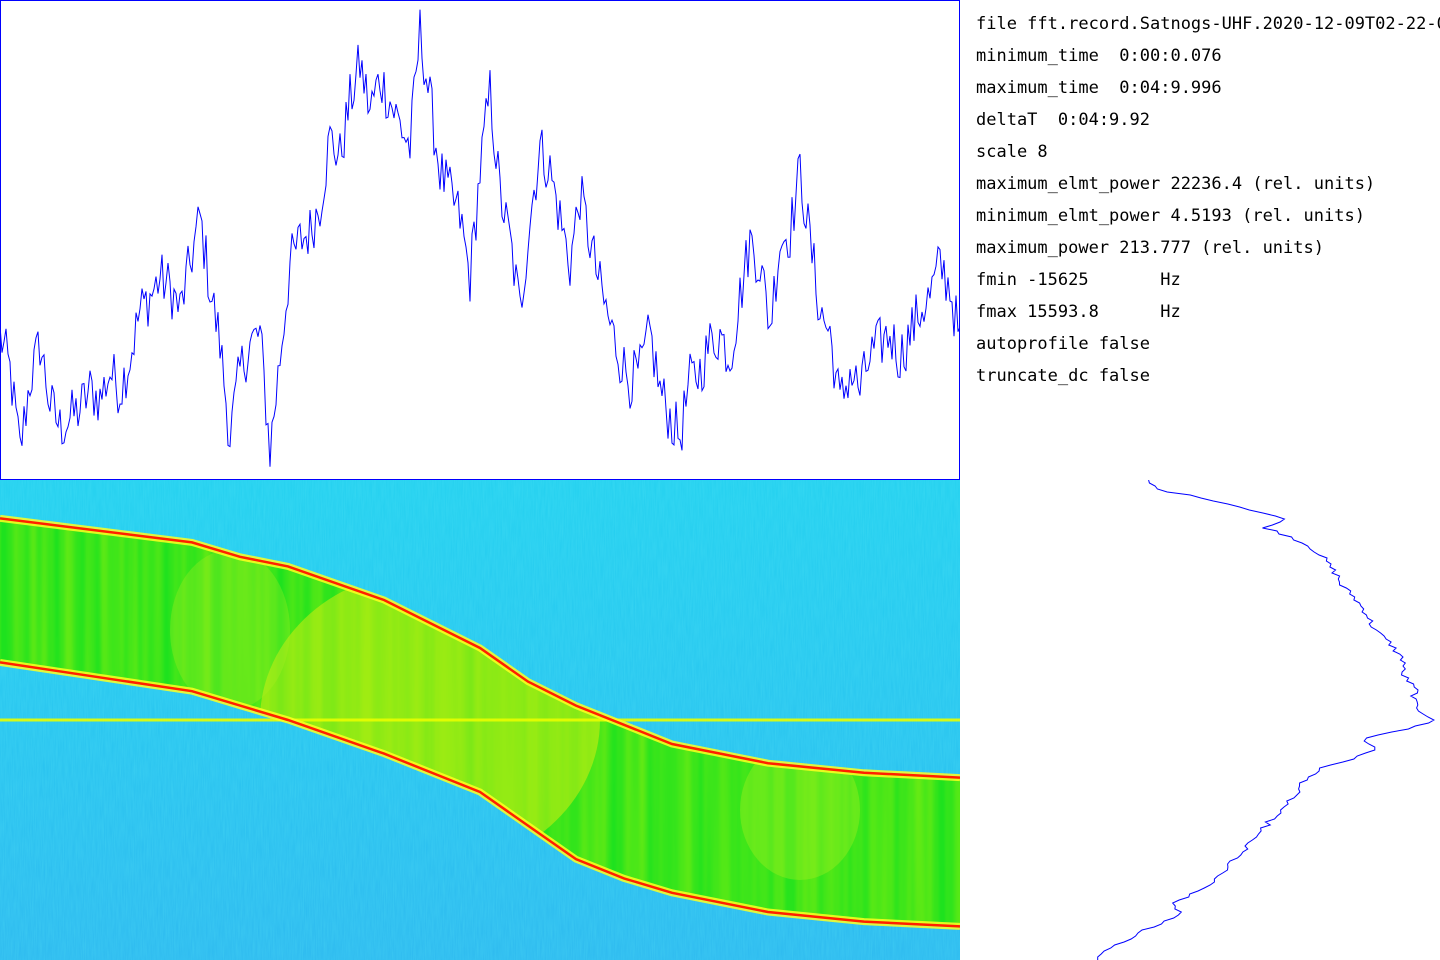 The height and width of the screenshot is (960, 1440). I want to click on info-fmax: fmax 15593.8 Hz, so click(1078, 312).